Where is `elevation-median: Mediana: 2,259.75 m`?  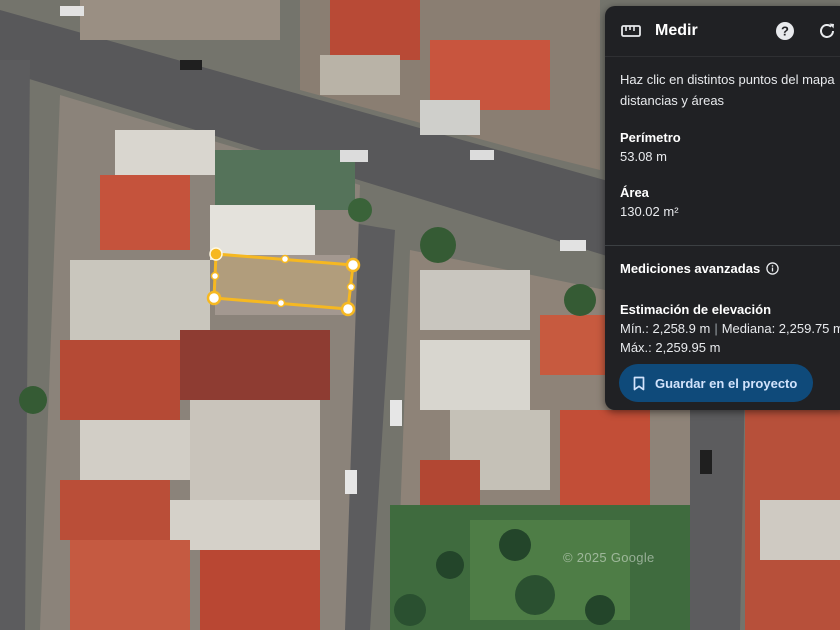
elevation-median: Mediana: 2,259.75 m is located at coordinates (780, 328).